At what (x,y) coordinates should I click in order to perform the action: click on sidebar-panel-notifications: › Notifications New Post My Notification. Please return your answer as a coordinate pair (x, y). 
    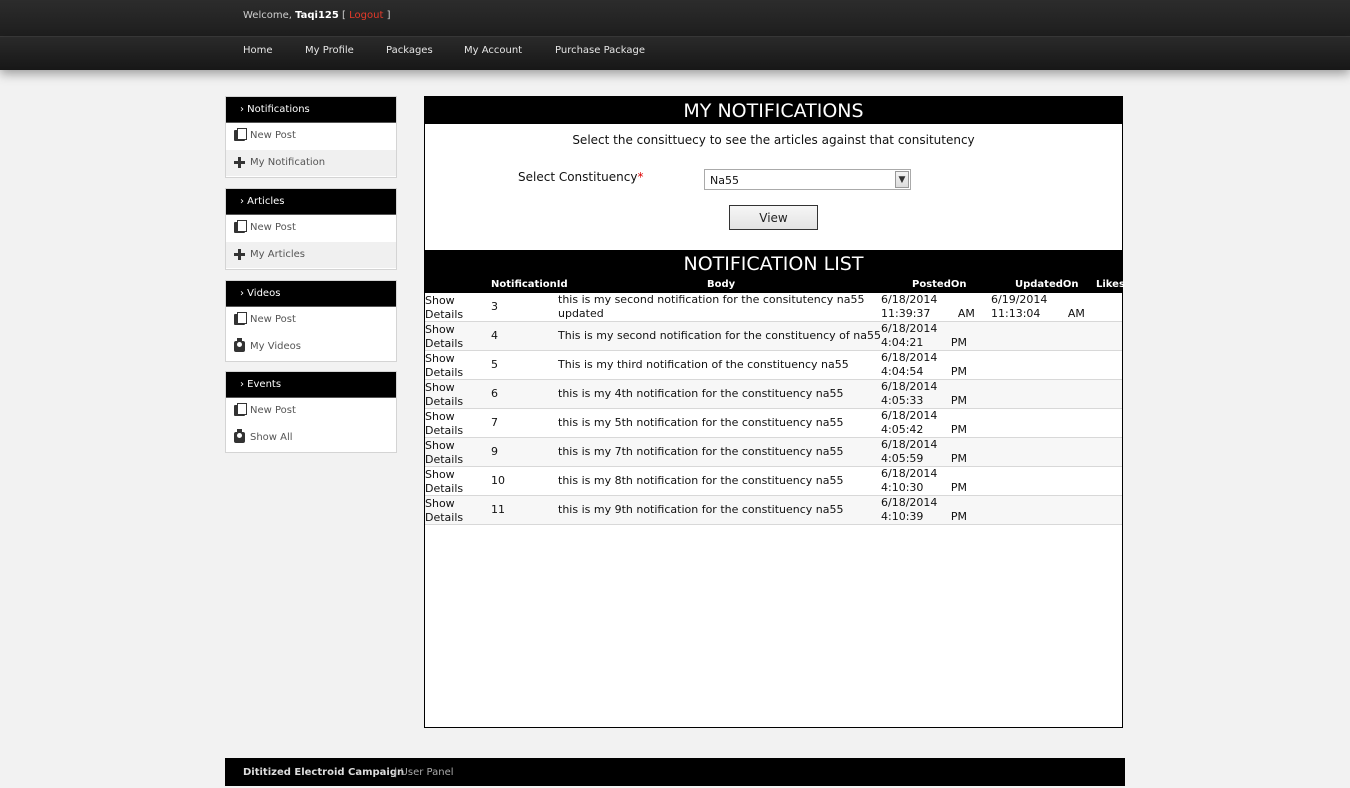
    Looking at the image, I should click on (311, 137).